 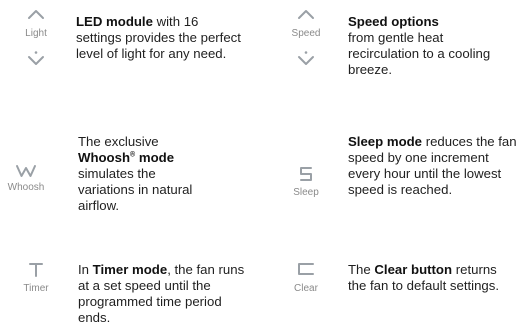 I want to click on whoosh-w-icon, so click(x=26, y=171).